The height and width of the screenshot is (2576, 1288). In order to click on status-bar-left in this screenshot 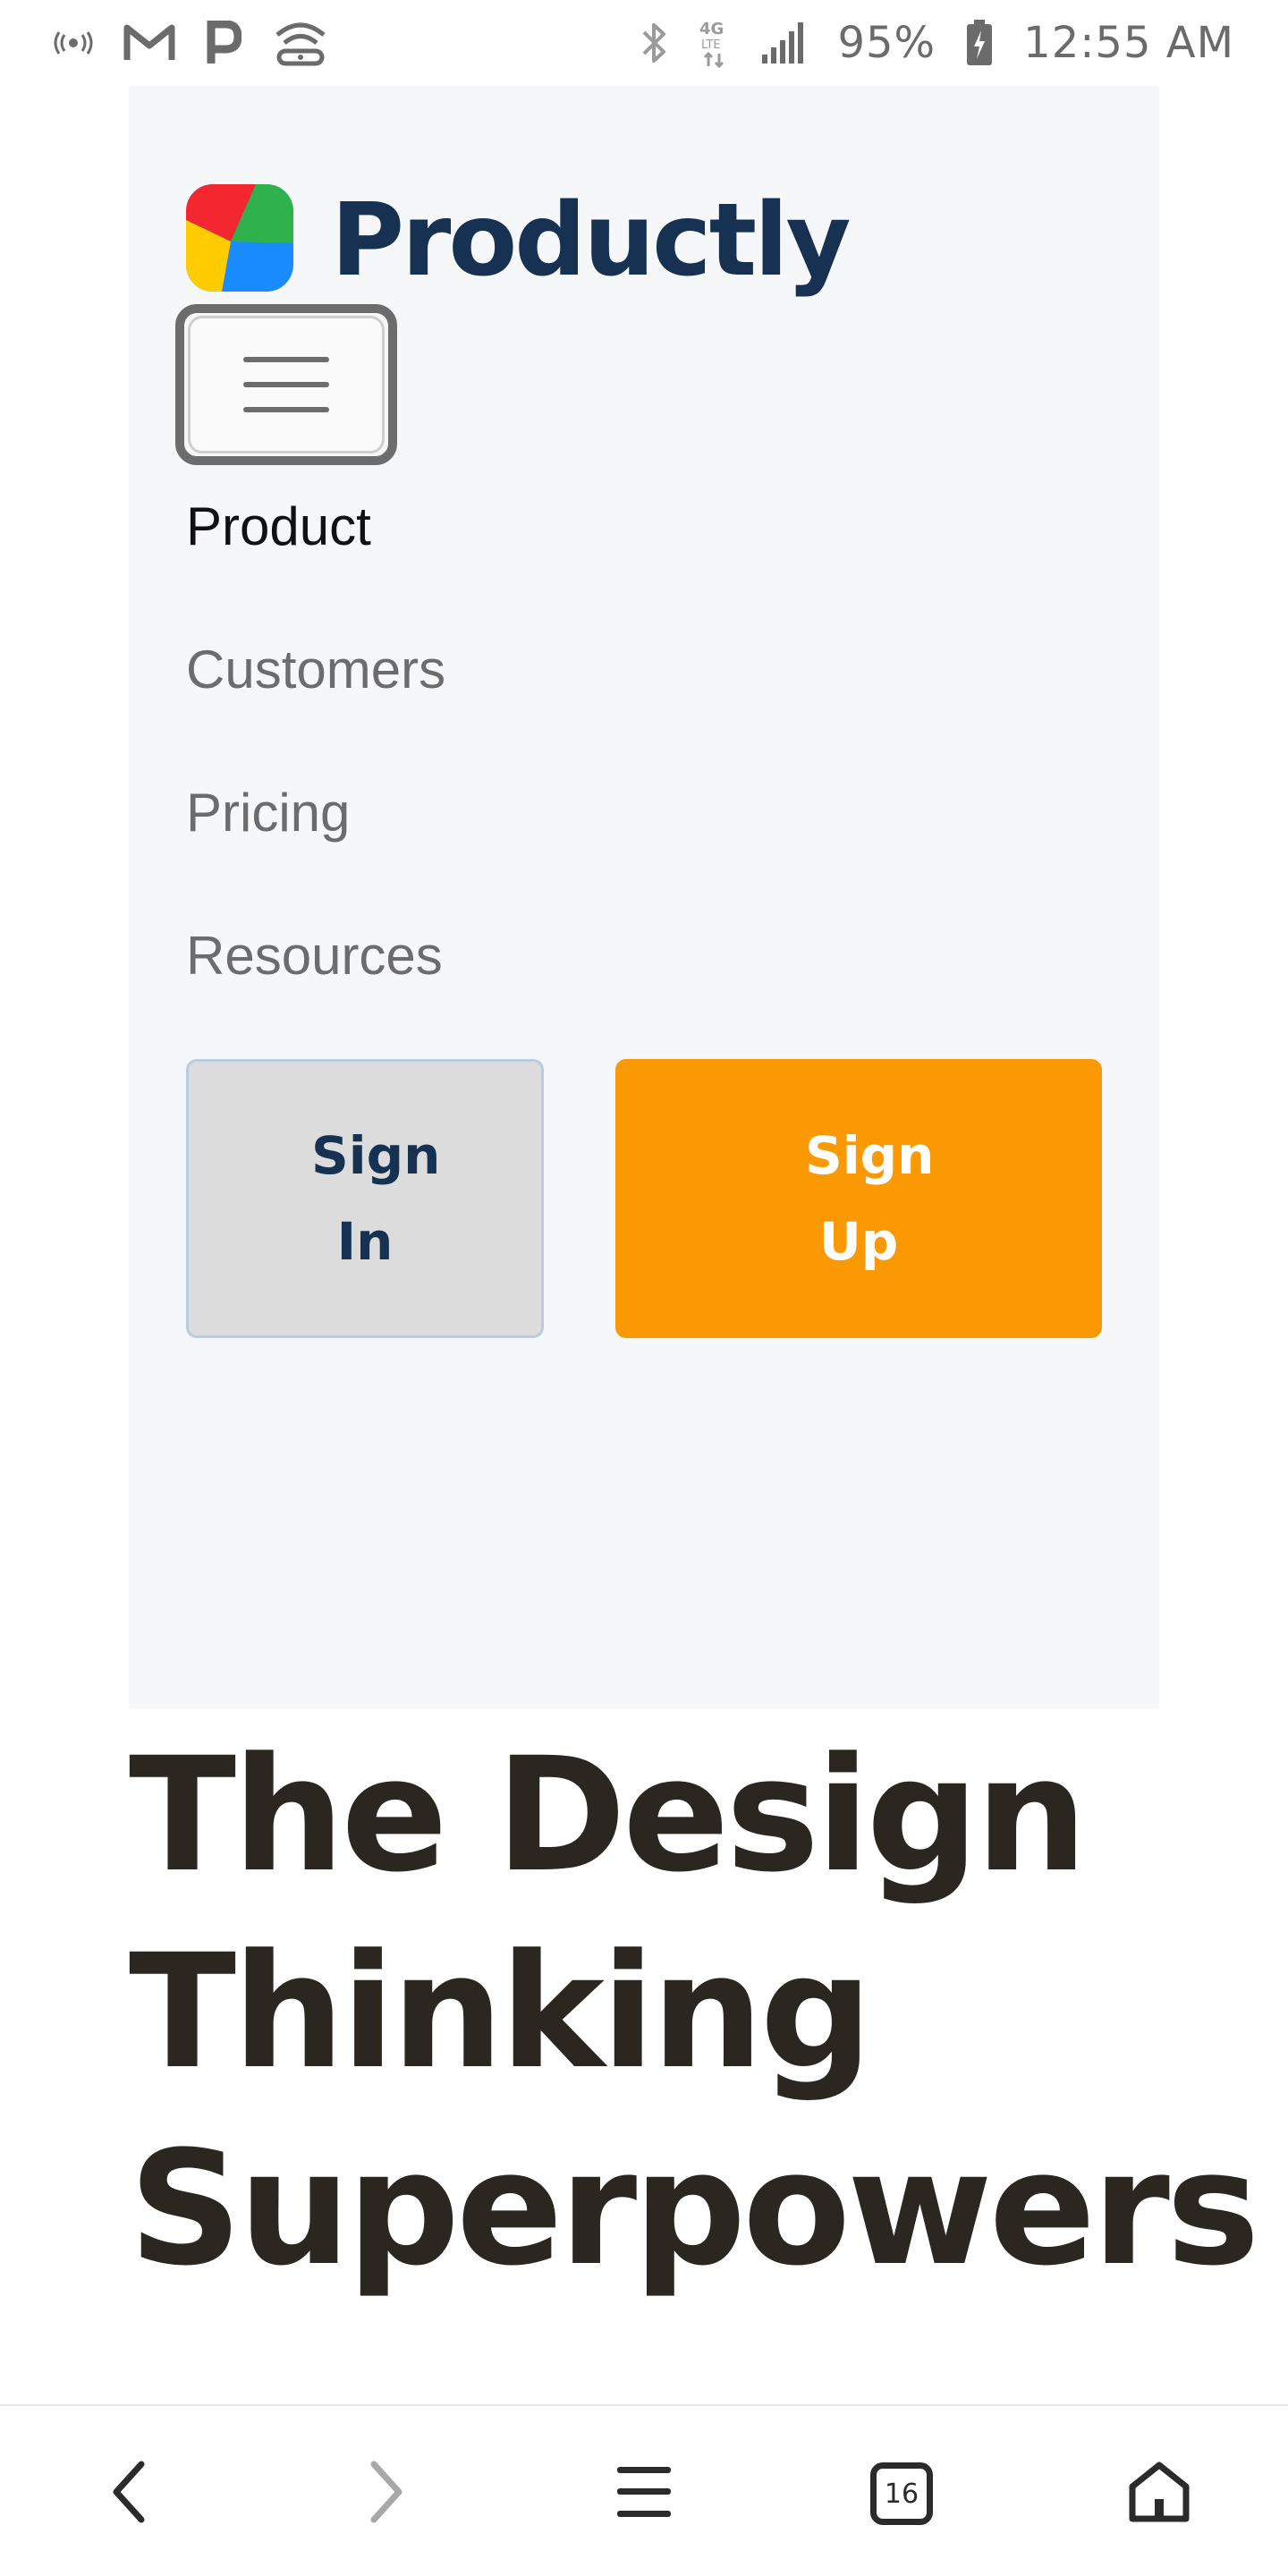, I will do `click(191, 43)`.